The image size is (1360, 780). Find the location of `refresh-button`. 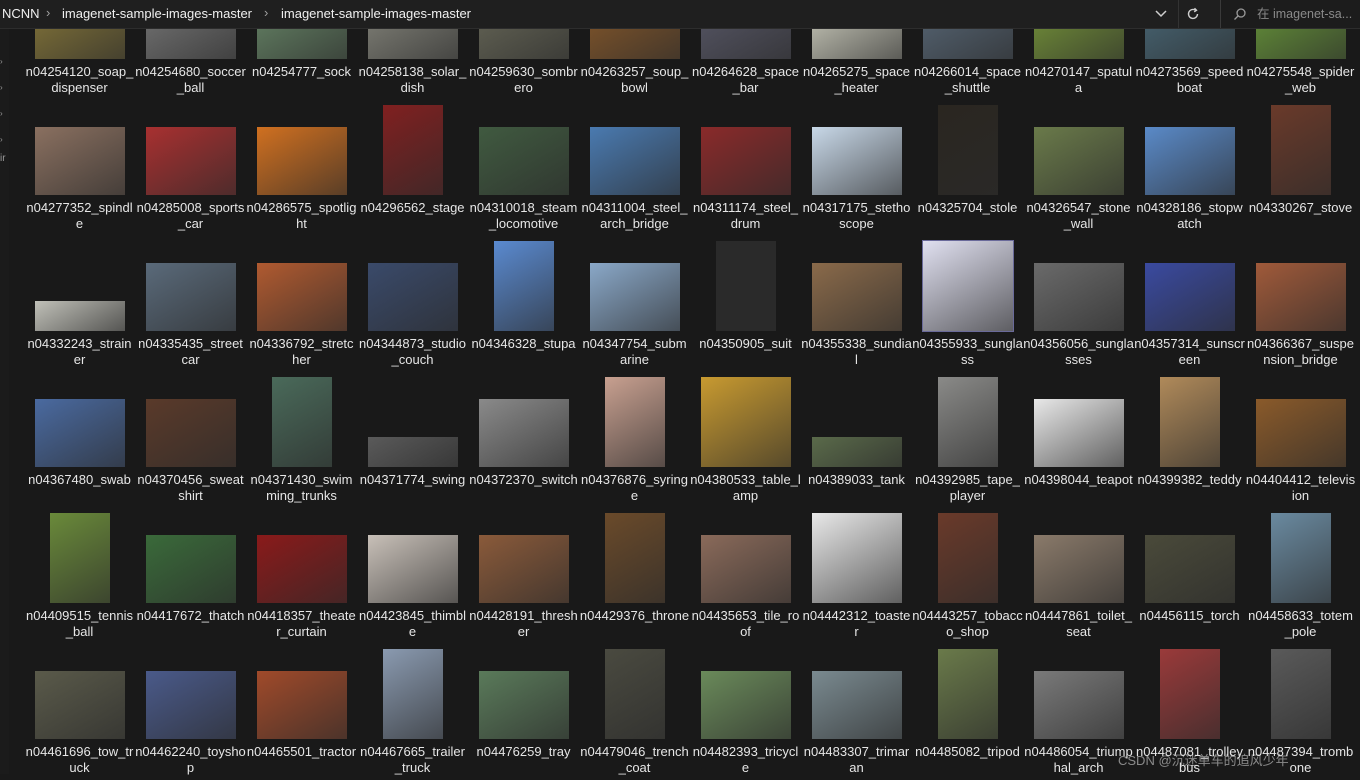

refresh-button is located at coordinates (1192, 14).